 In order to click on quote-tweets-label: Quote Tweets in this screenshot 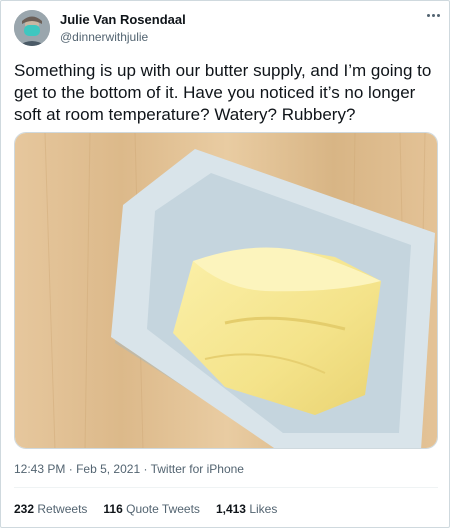, I will do `click(163, 509)`.